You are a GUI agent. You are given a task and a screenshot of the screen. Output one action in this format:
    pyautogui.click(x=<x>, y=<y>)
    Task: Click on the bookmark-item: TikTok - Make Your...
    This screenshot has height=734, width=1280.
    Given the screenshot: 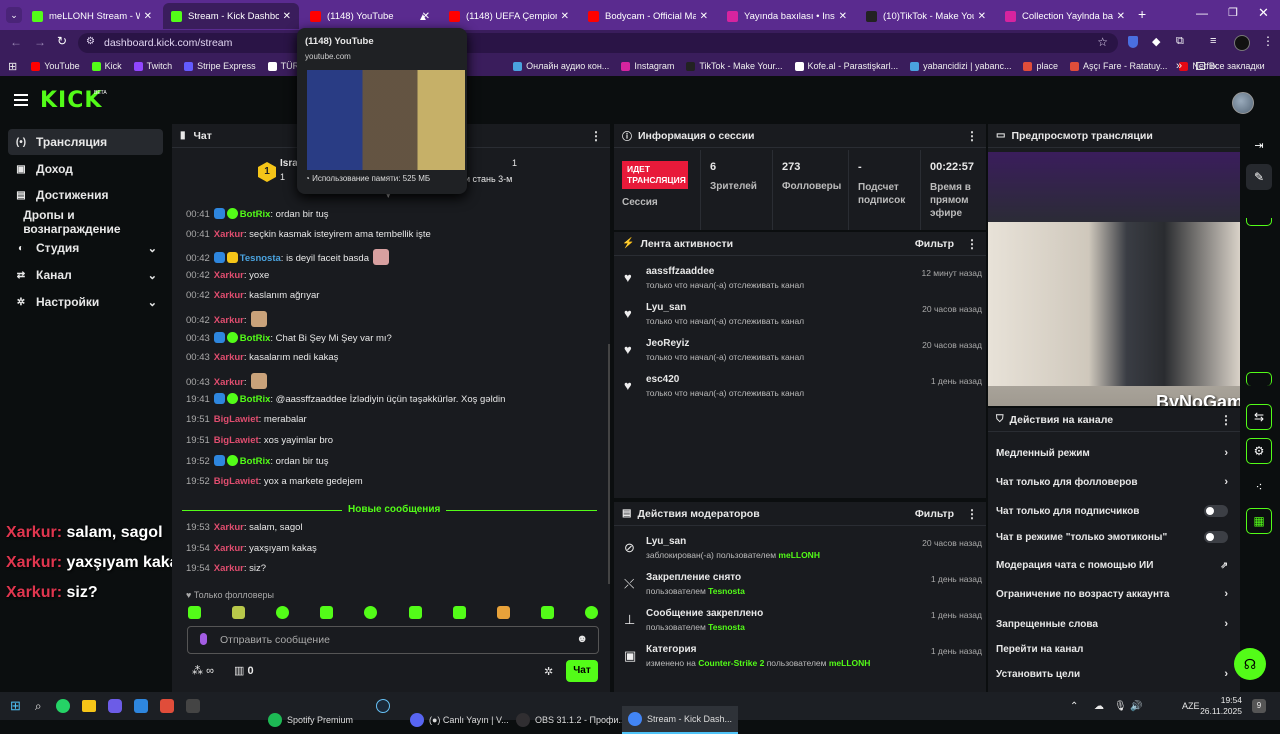 What is the action you would take?
    pyautogui.click(x=734, y=66)
    